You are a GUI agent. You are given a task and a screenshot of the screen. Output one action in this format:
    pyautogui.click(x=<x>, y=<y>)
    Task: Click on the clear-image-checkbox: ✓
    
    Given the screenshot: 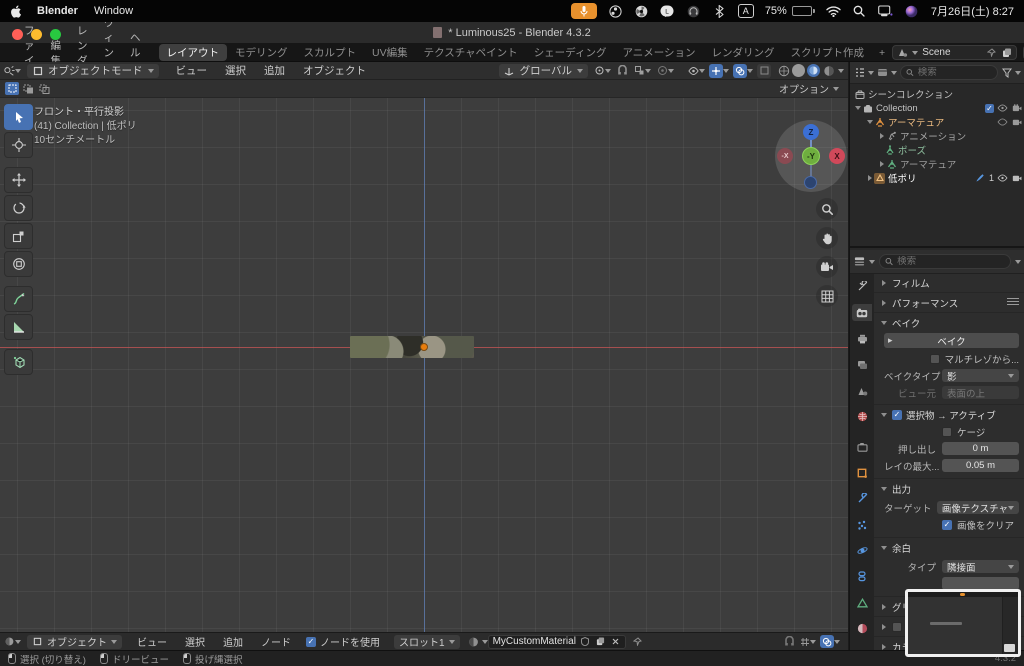 What is the action you would take?
    pyautogui.click(x=947, y=524)
    